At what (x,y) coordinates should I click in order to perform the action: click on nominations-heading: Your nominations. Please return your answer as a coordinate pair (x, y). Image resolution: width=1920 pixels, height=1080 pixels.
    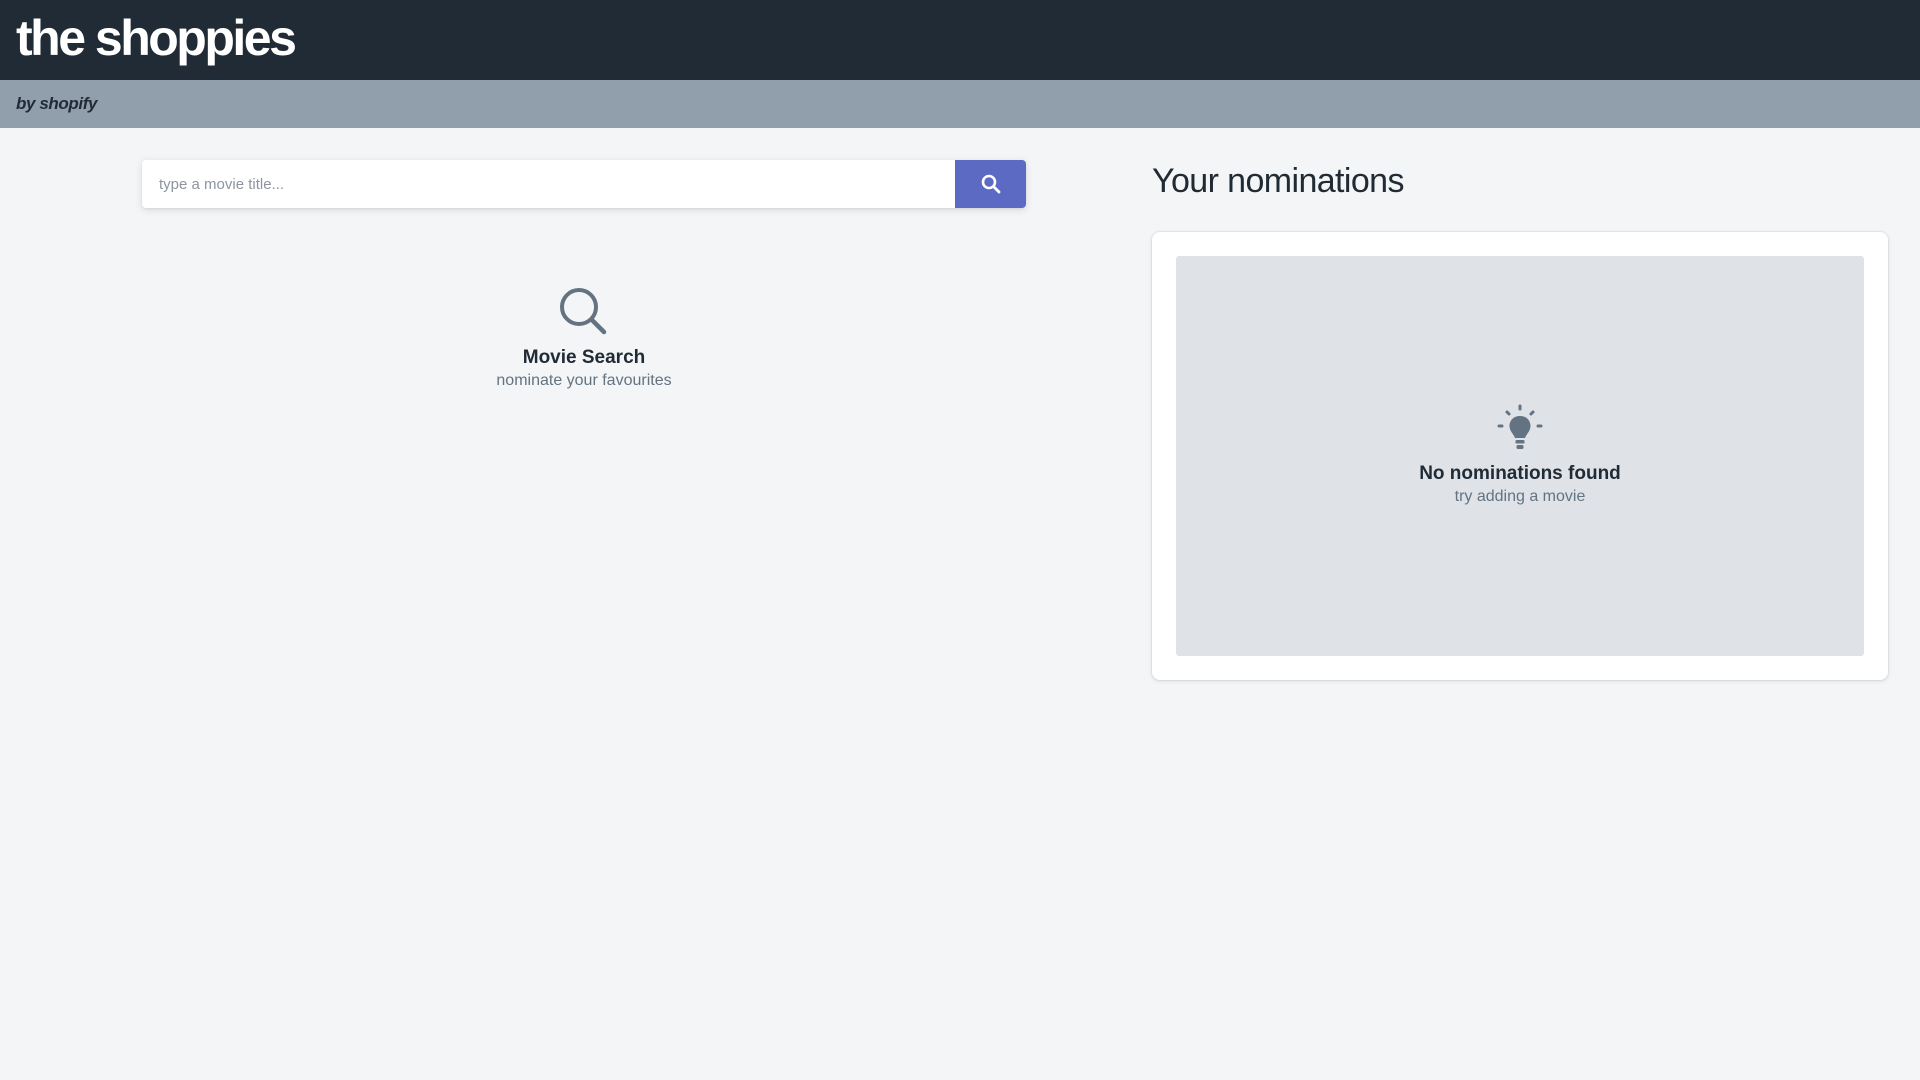
    Looking at the image, I should click on (1278, 181).